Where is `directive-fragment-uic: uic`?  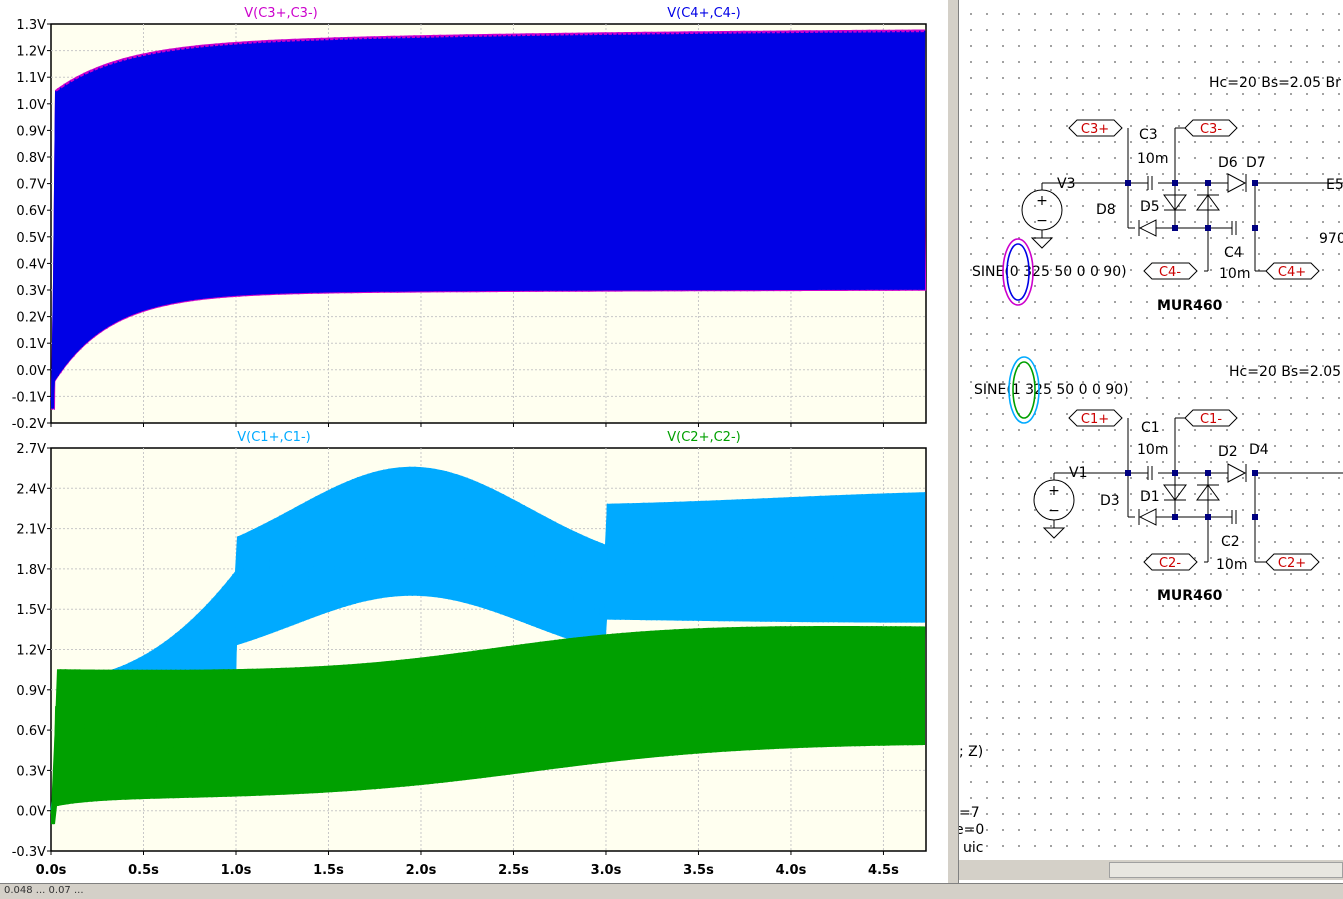 directive-fragment-uic: uic is located at coordinates (973, 848).